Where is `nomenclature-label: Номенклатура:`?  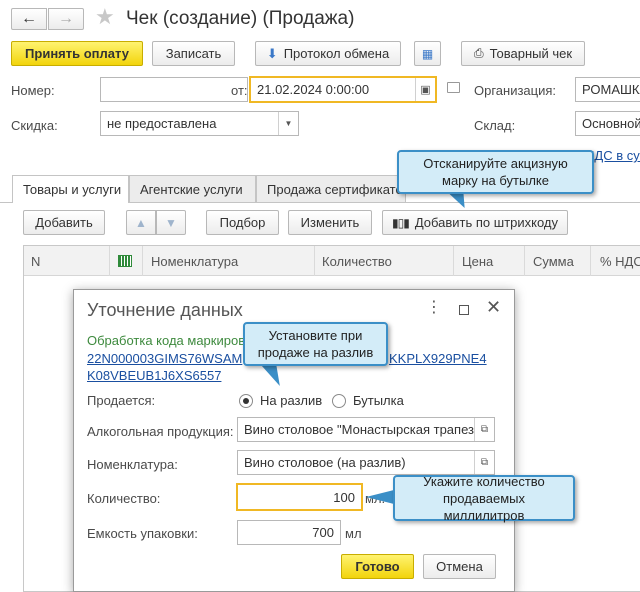 nomenclature-label: Номенклатура: is located at coordinates (132, 464).